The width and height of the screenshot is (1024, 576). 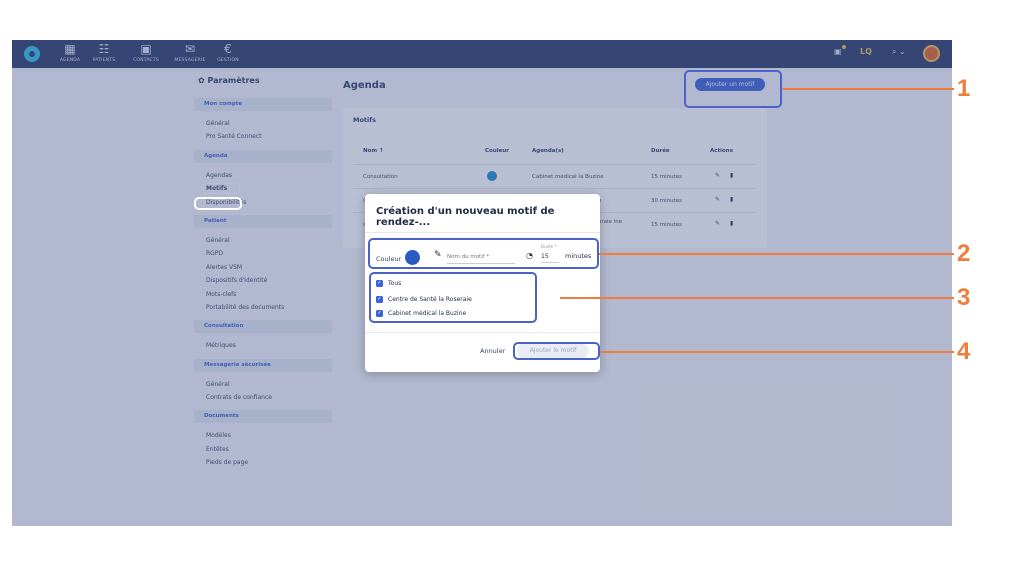 What do you see at coordinates (964, 88) in the screenshot?
I see `callout-number-1: 1` at bounding box center [964, 88].